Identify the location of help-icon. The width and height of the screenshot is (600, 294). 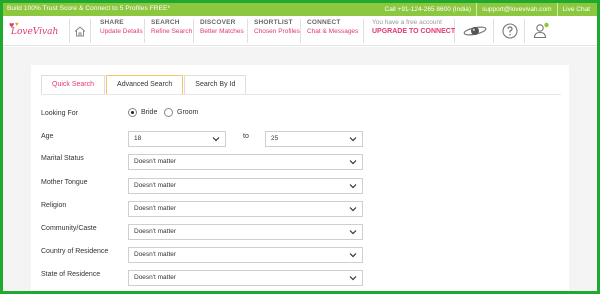
(509, 31).